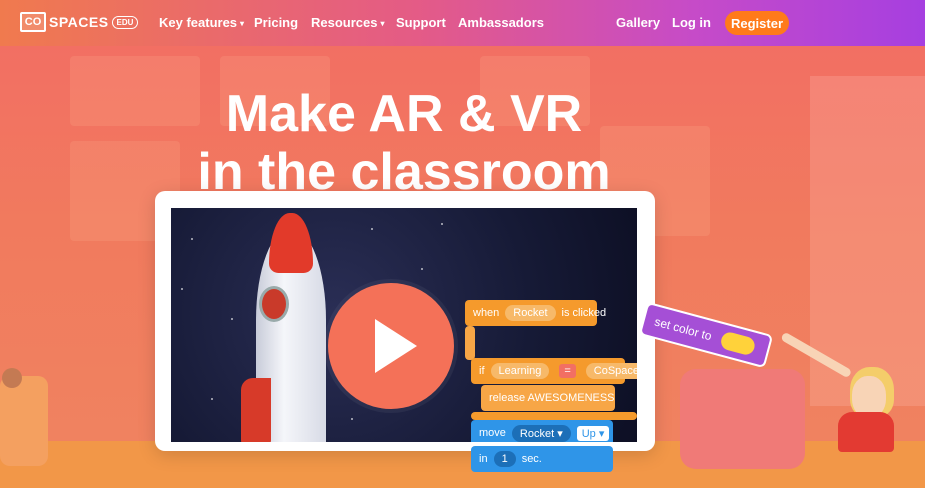 The image size is (925, 488). I want to click on nav-pricing: Pricing, so click(276, 22).